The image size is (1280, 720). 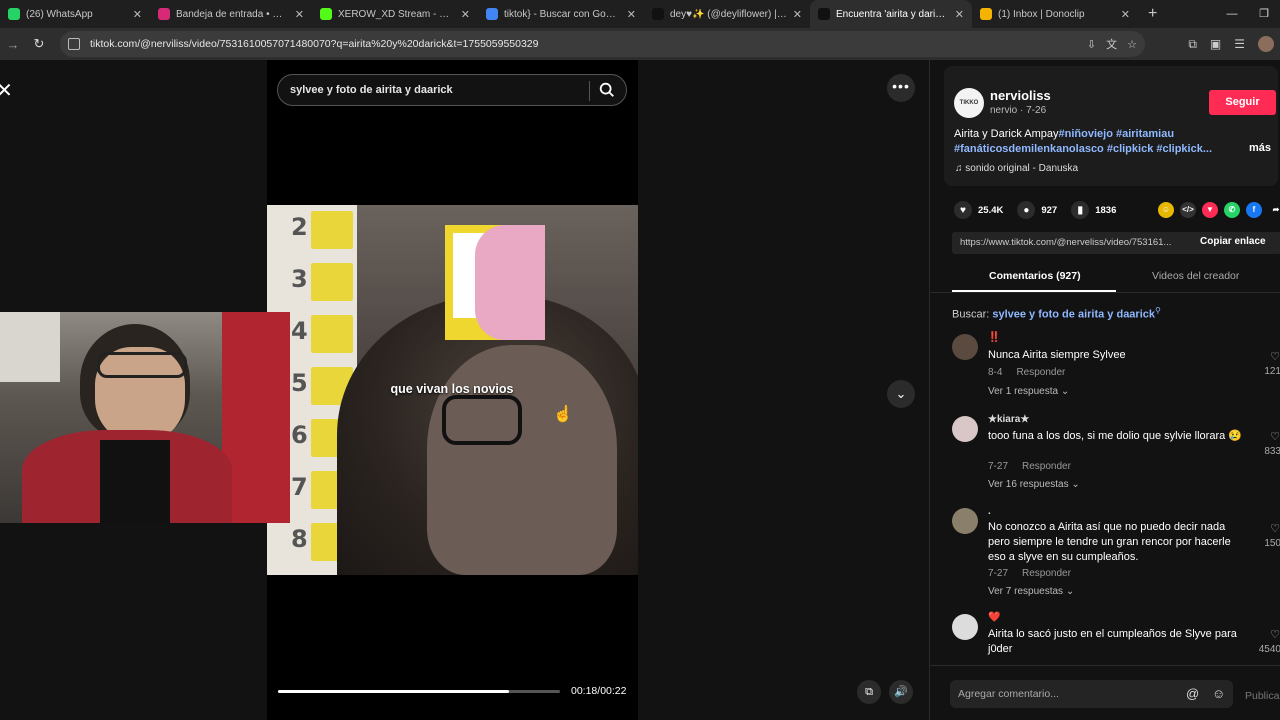 What do you see at coordinates (1105, 692) in the screenshot?
I see `add-comment-bar: Agregar comentario... @ ☺ Publicar` at bounding box center [1105, 692].